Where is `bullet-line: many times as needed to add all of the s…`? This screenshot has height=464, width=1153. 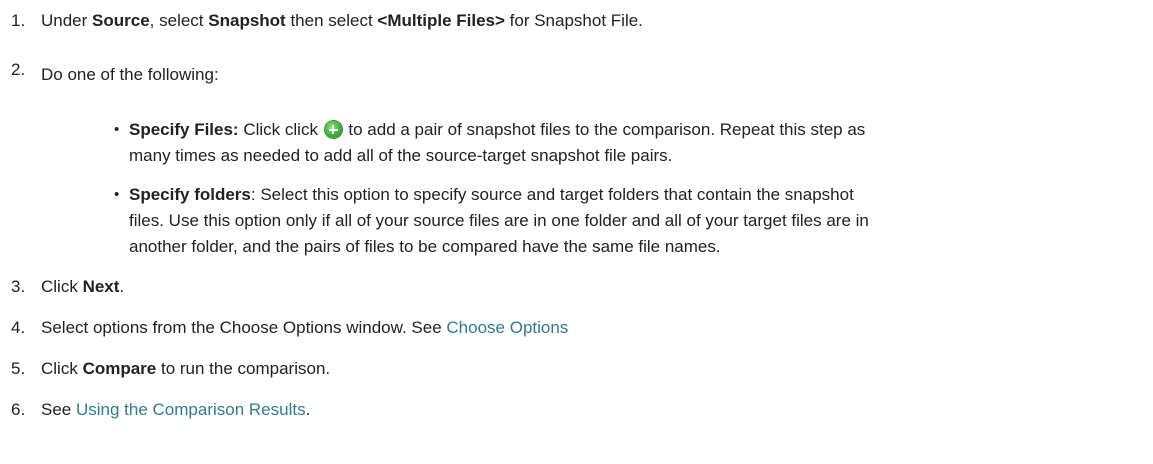
bullet-line: many times as needed to add all of the s… is located at coordinates (401, 155).